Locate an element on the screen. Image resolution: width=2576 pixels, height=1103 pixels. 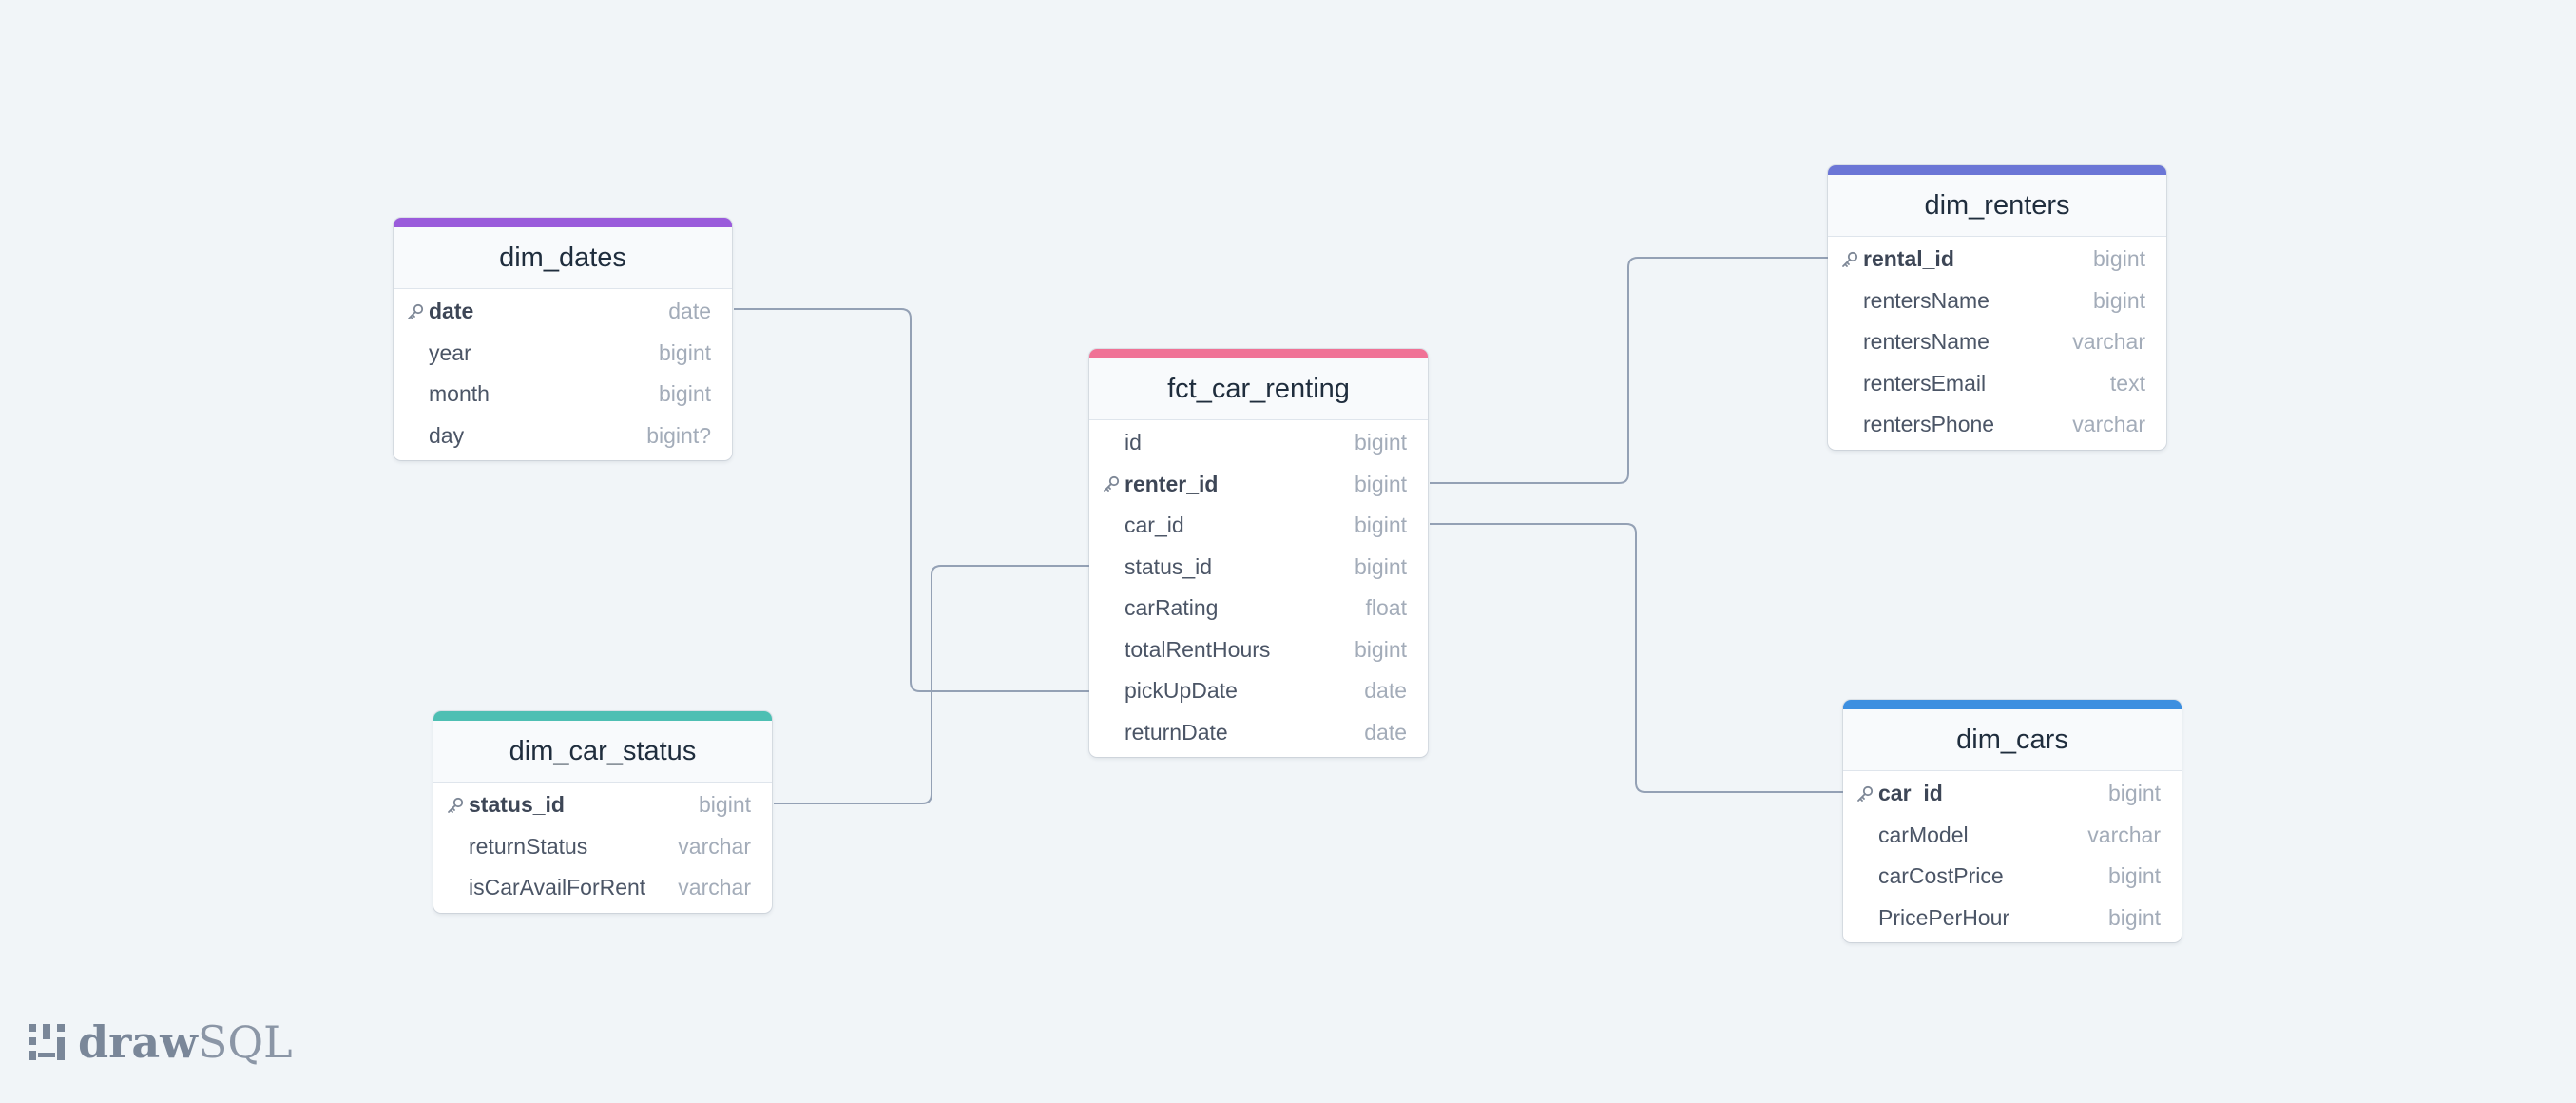
field-type: float is located at coordinates (1386, 607).